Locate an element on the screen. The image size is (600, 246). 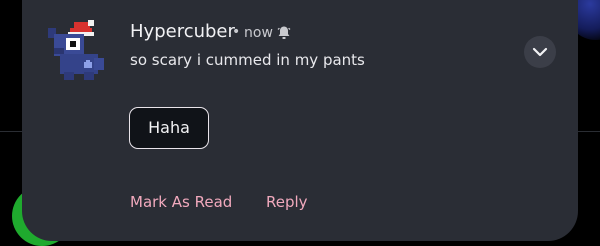
chevron-down-icon is located at coordinates (540, 52).